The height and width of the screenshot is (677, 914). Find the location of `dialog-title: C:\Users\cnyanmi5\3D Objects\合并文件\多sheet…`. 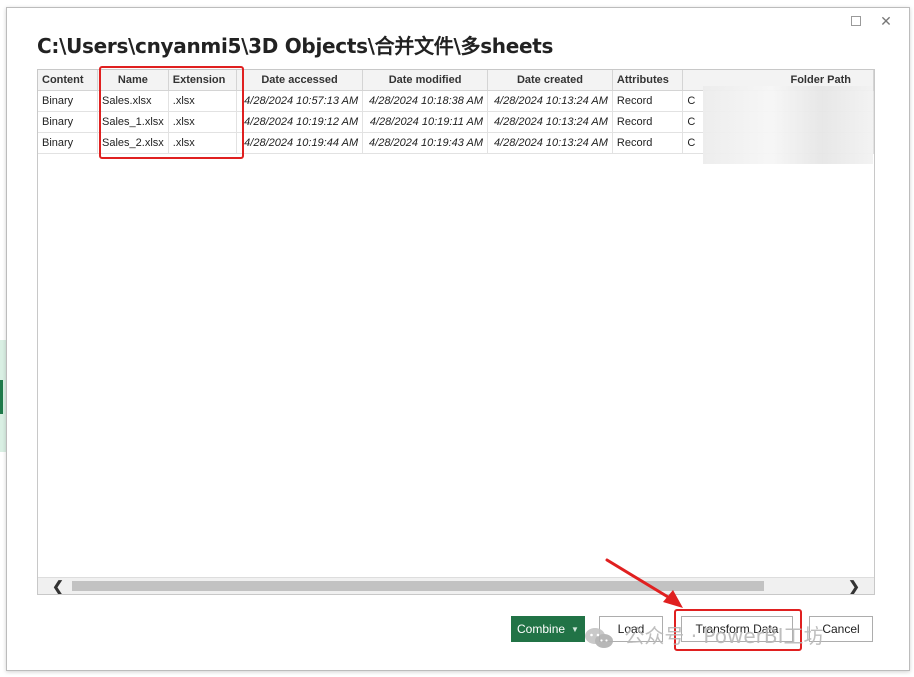

dialog-title: C:\Users\cnyanmi5\3D Objects\合并文件\多sheet… is located at coordinates (295, 46).